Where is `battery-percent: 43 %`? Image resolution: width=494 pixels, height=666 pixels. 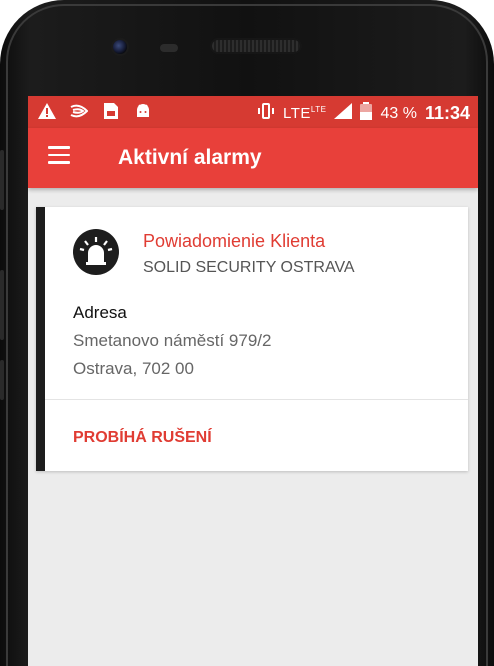 battery-percent: 43 % is located at coordinates (398, 113).